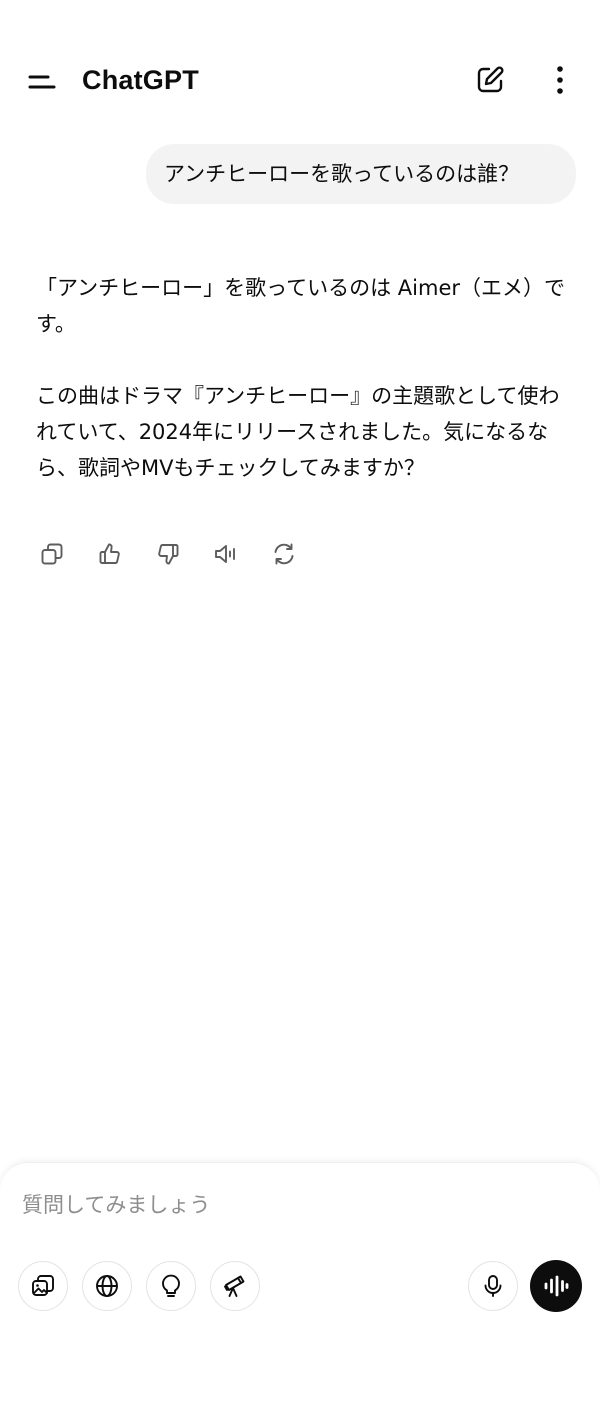 Image resolution: width=600 pixels, height=1401 pixels. I want to click on thumbs-up-icon, so click(110, 554).